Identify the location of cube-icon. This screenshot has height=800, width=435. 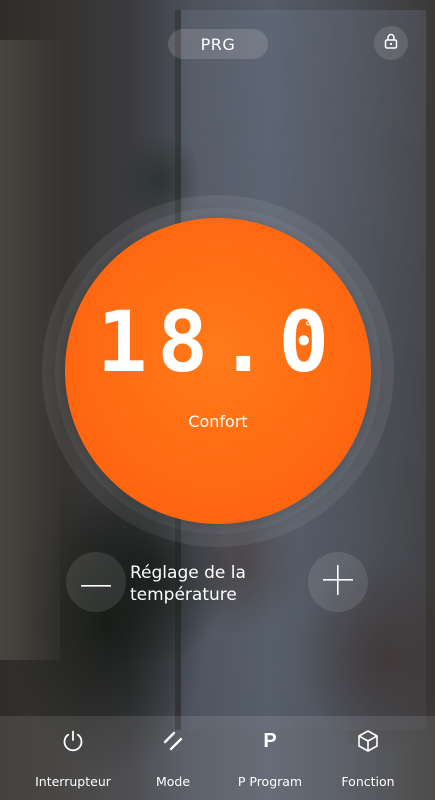
(368, 741).